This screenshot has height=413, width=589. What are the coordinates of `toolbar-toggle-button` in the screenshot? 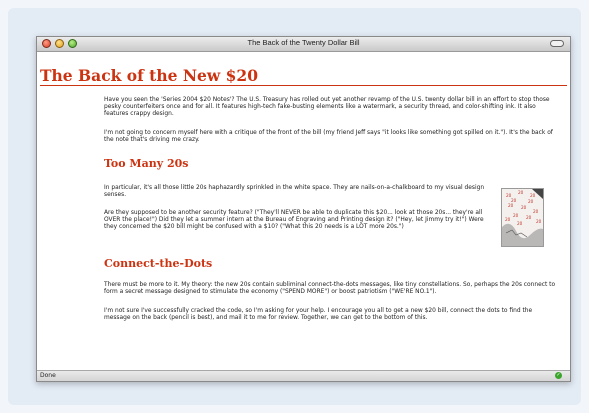 It's located at (557, 43).